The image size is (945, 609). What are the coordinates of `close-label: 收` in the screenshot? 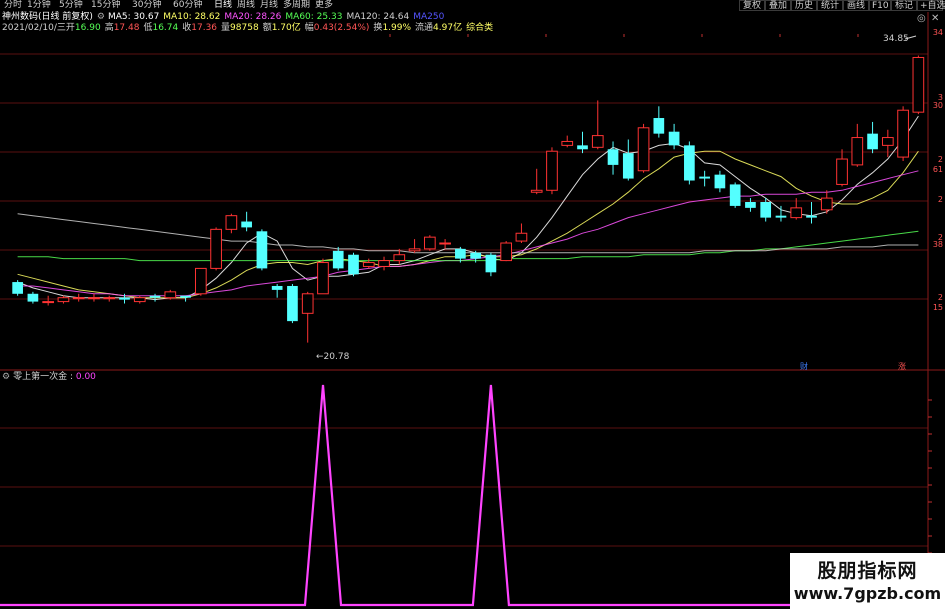 It's located at (187, 28).